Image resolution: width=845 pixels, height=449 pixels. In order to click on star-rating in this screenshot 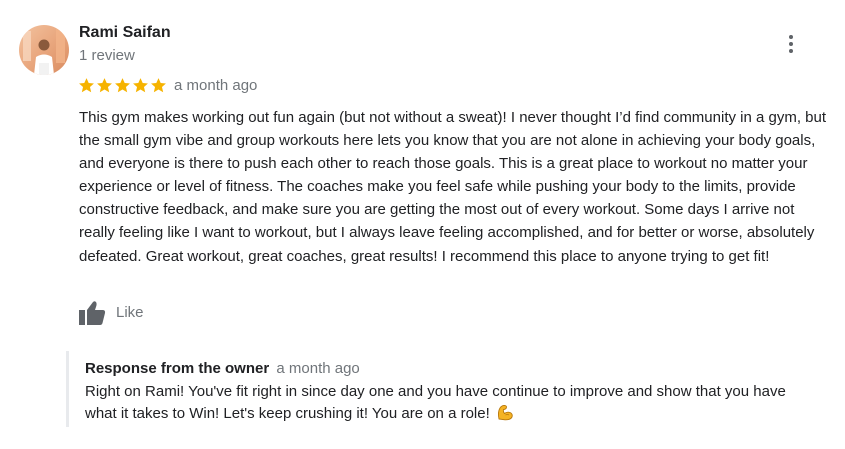, I will do `click(122, 85)`.